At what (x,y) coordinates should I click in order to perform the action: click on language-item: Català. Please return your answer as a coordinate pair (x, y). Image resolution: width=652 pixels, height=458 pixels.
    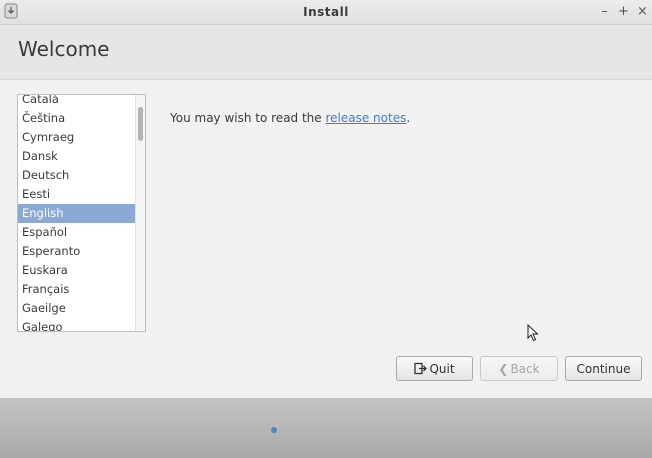
    Looking at the image, I should click on (76, 102).